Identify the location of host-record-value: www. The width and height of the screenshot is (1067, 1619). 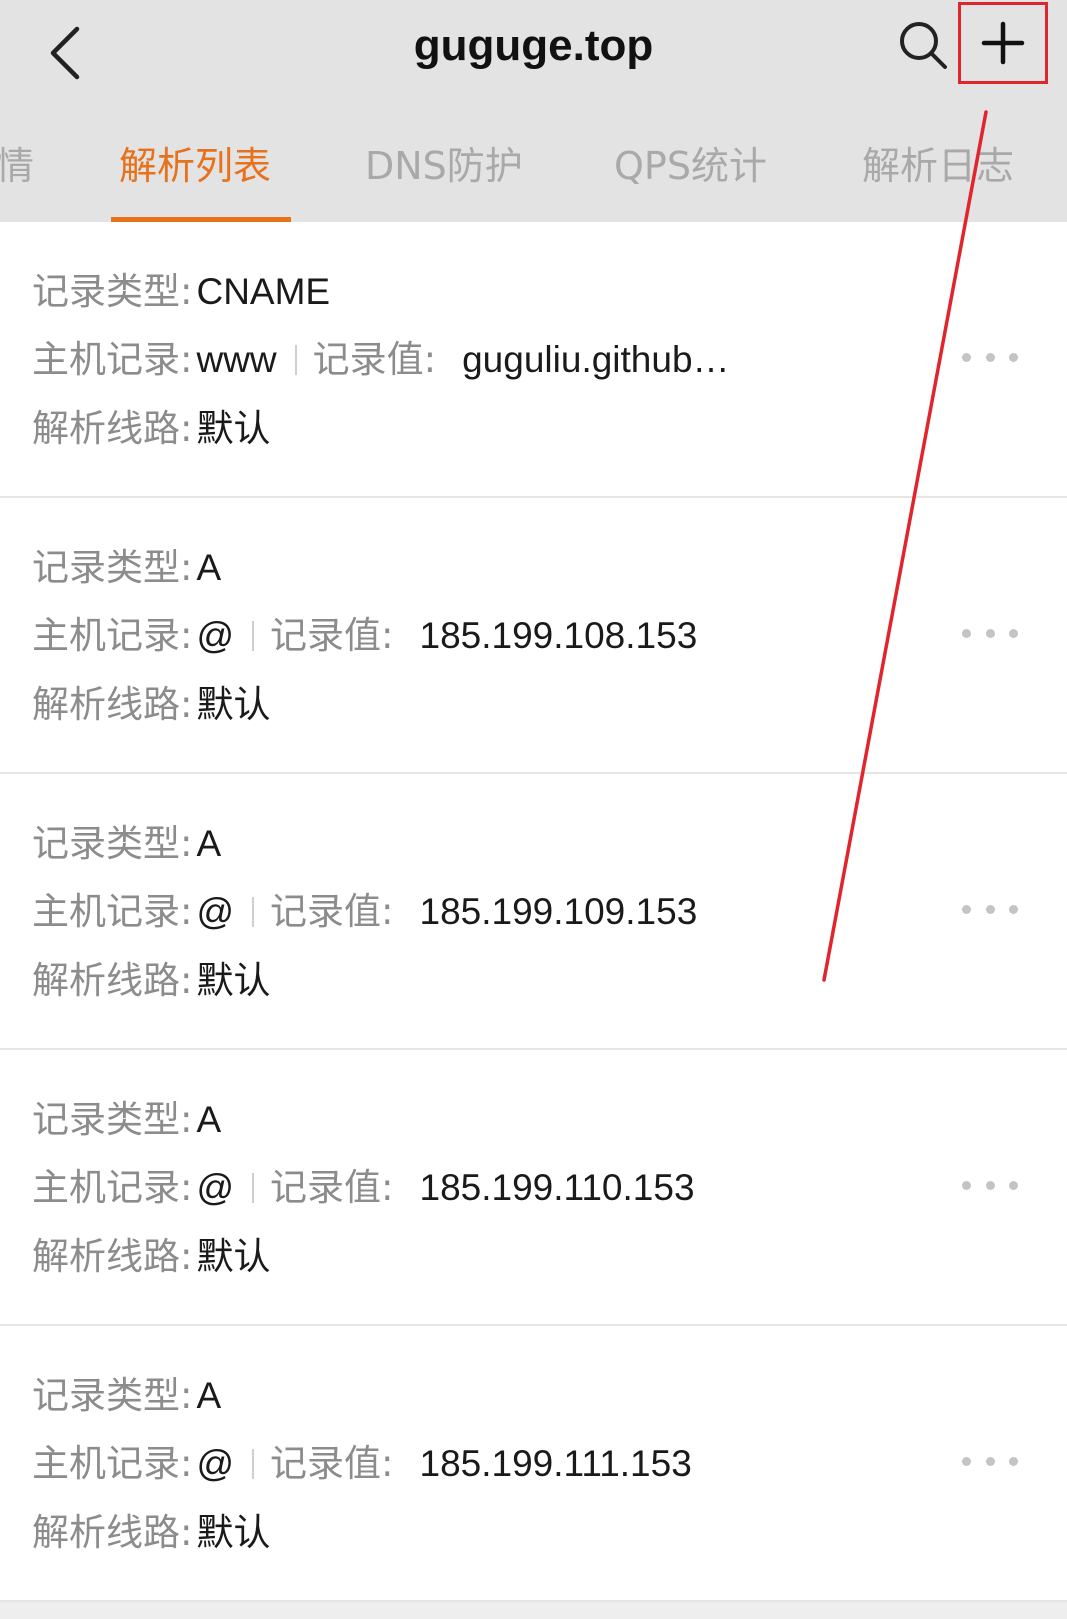
(236, 359).